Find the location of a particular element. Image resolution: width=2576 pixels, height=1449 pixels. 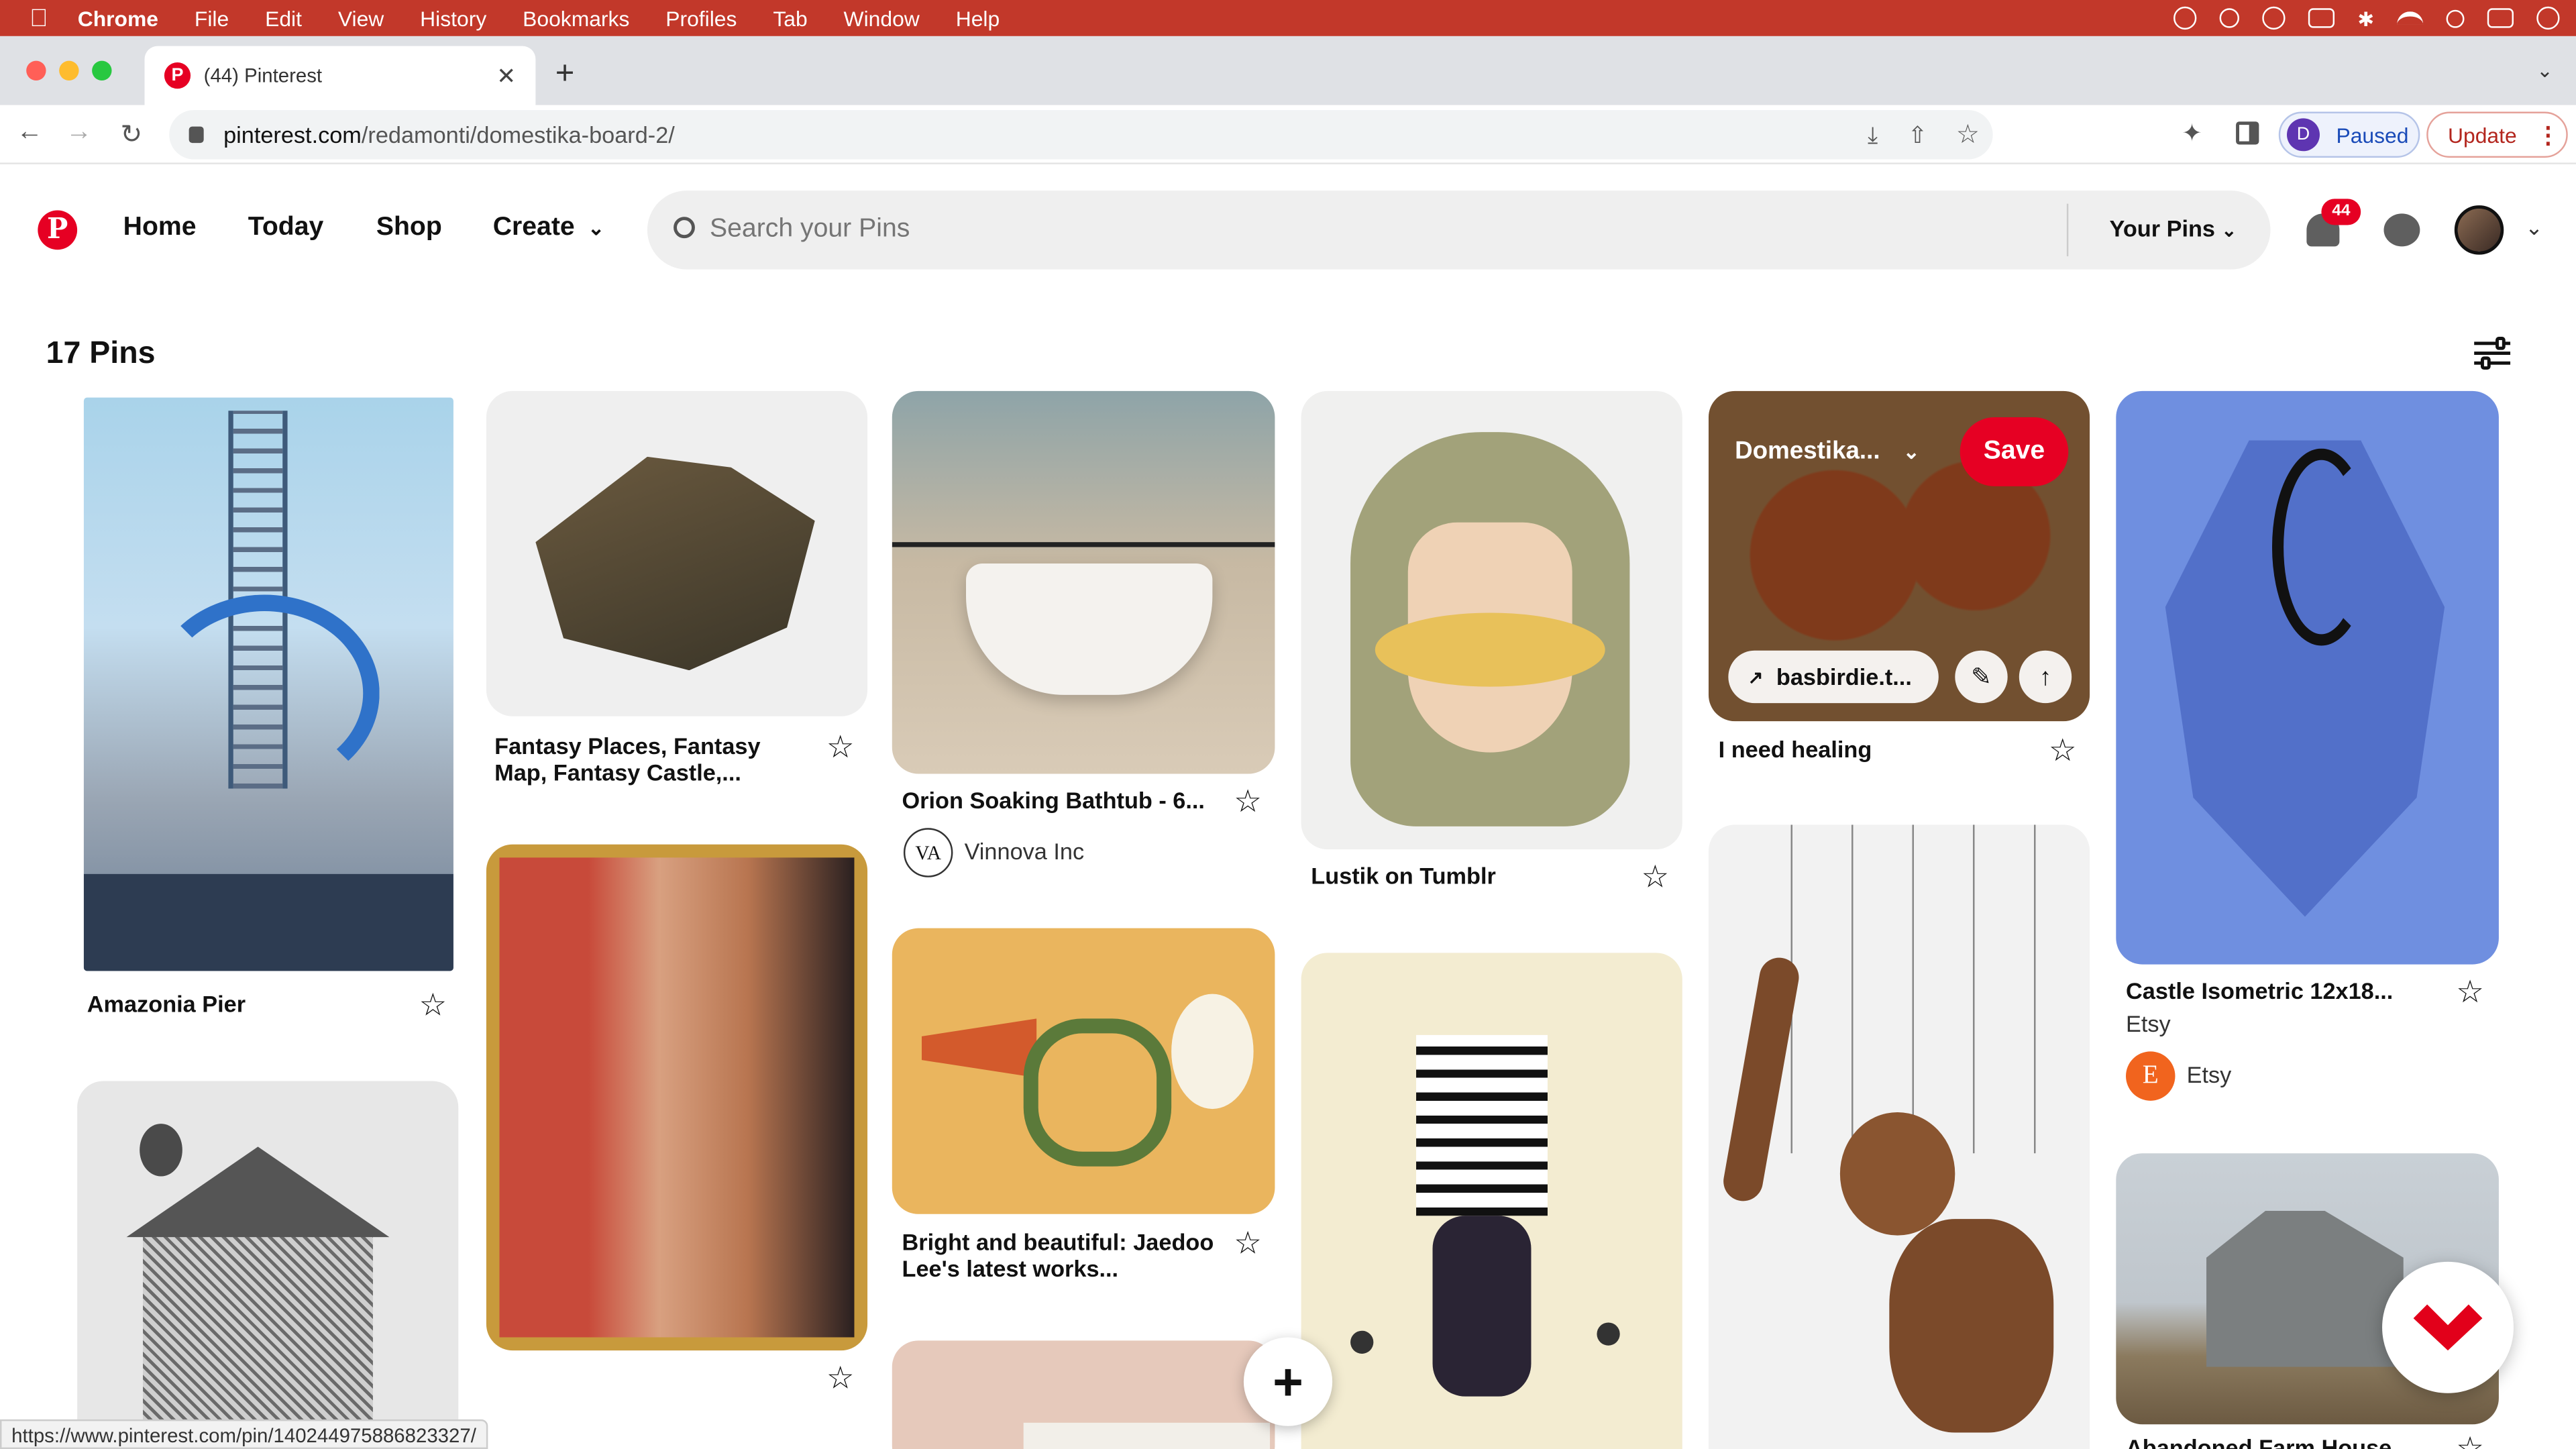

pin-title: Amazonia Pier is located at coordinates (166, 1004).